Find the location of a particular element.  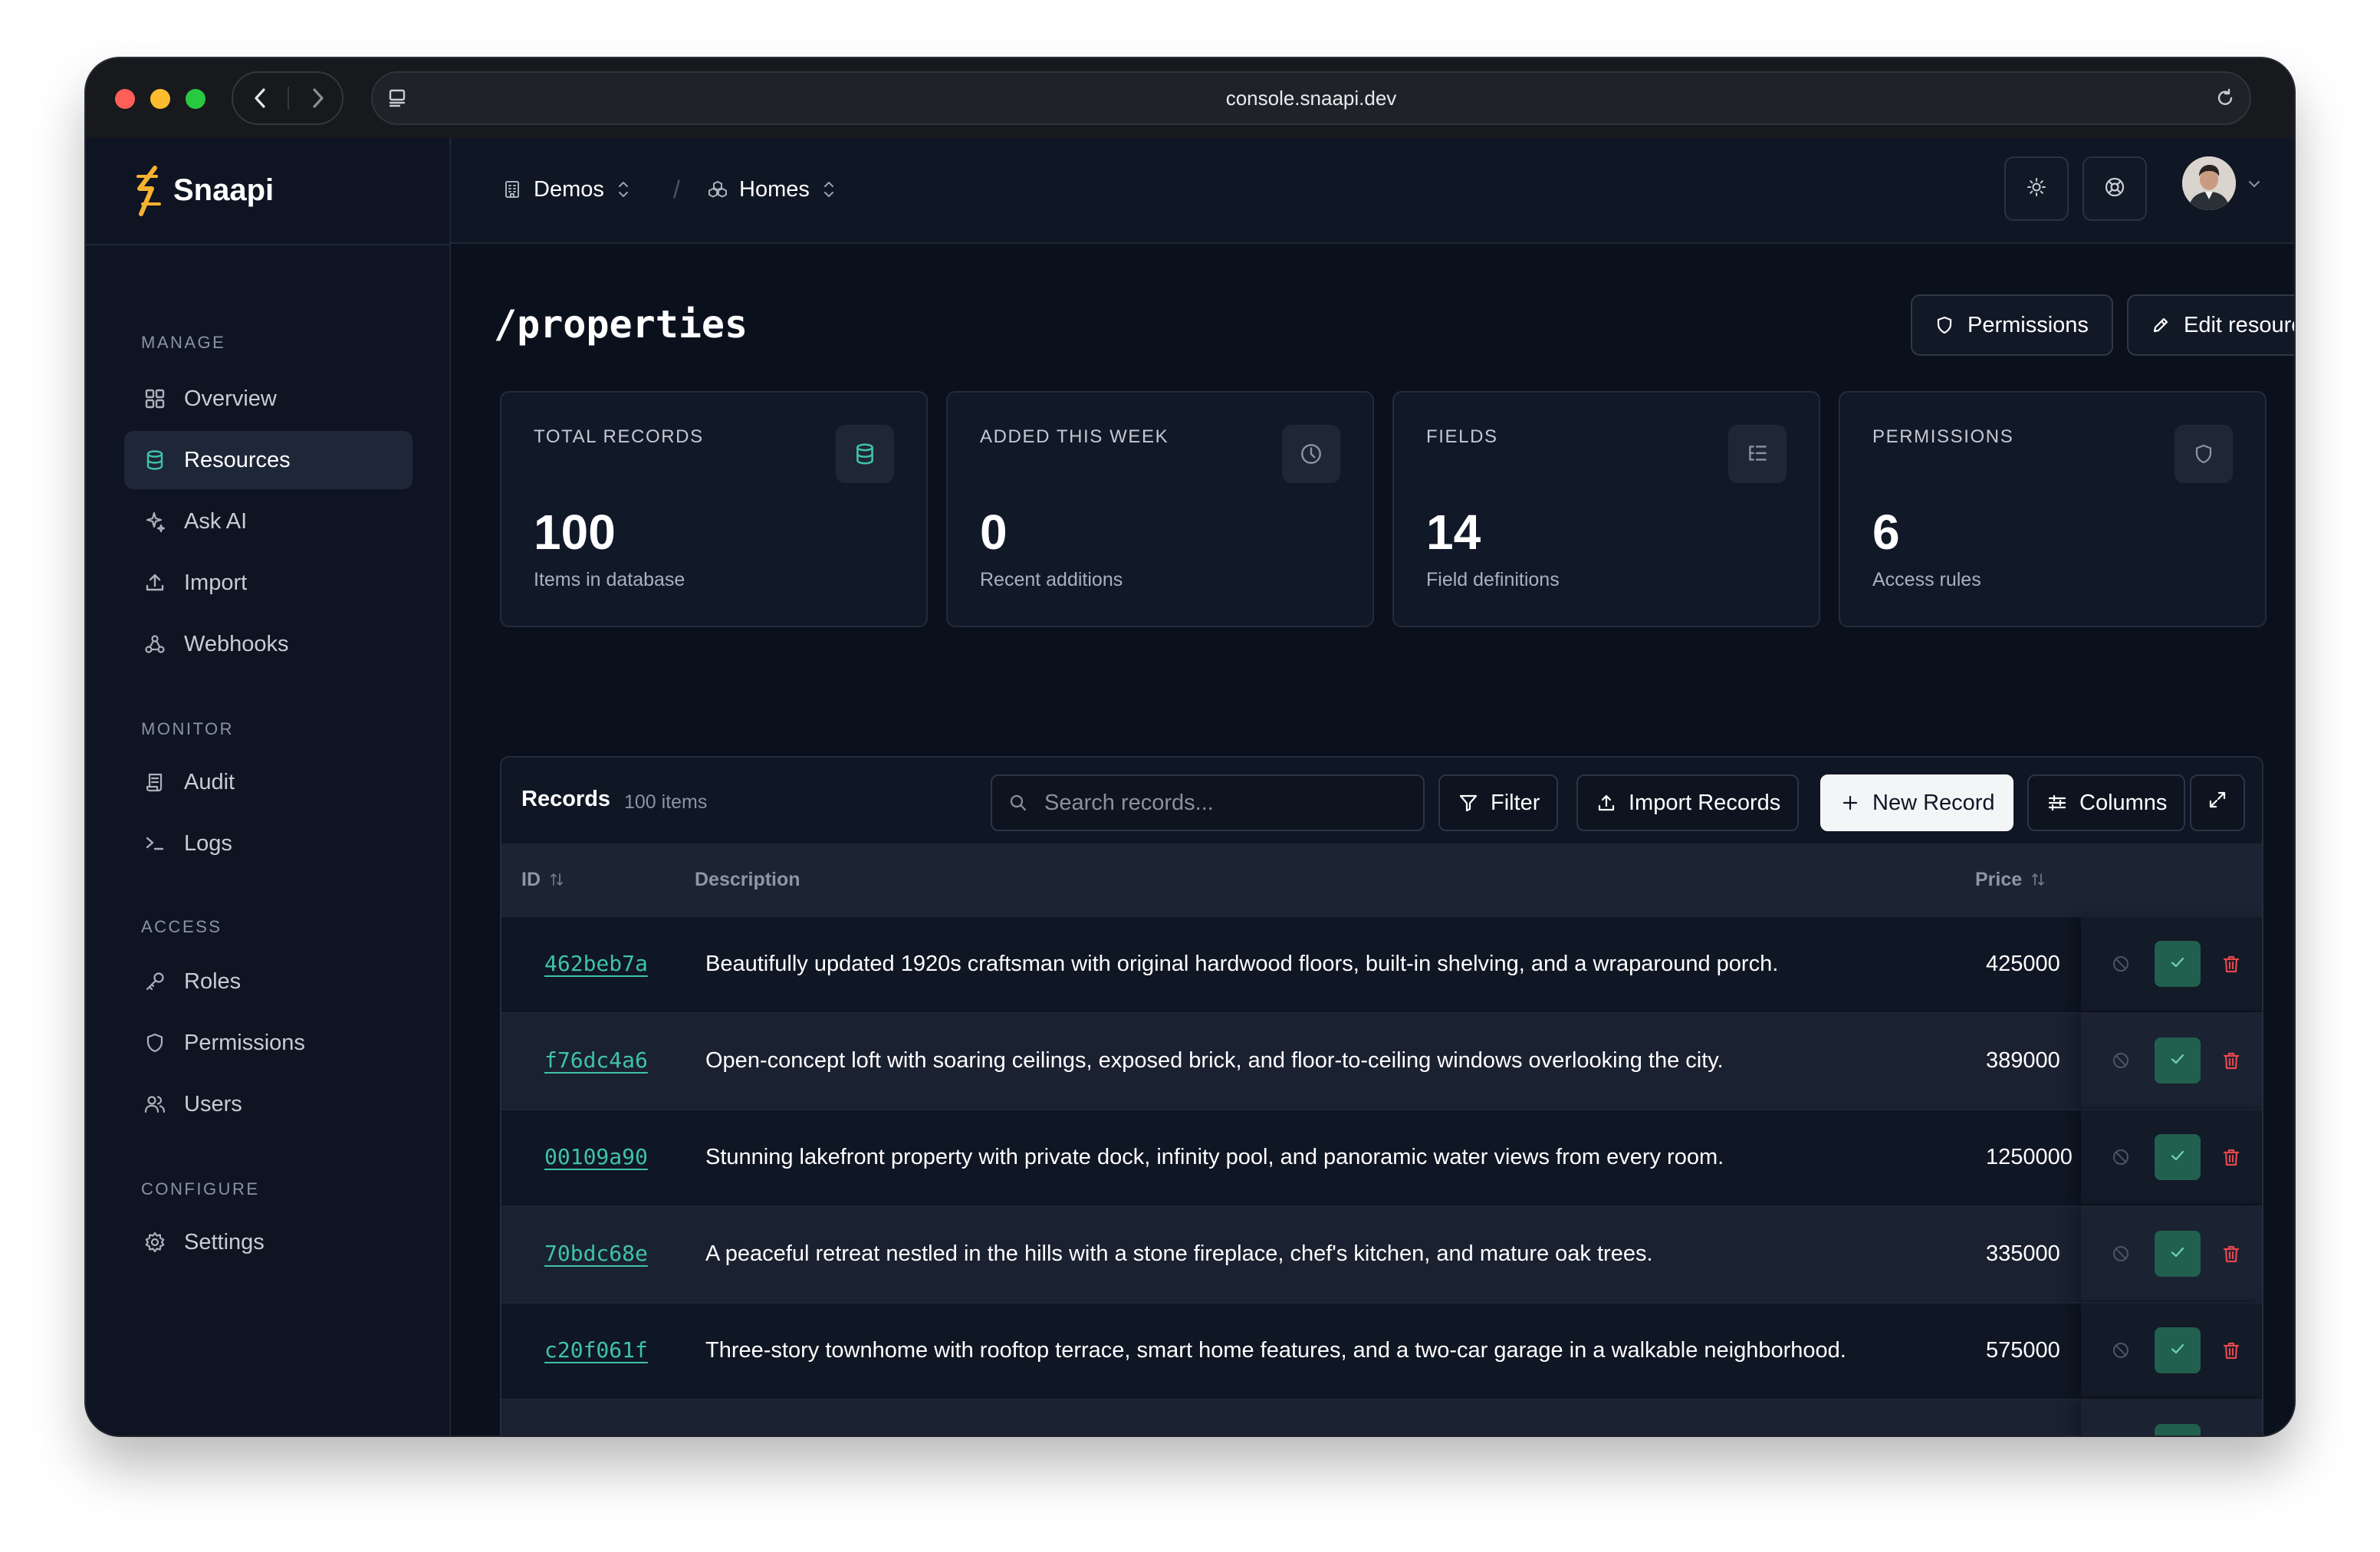

column-header-description: Description is located at coordinates (748, 880).